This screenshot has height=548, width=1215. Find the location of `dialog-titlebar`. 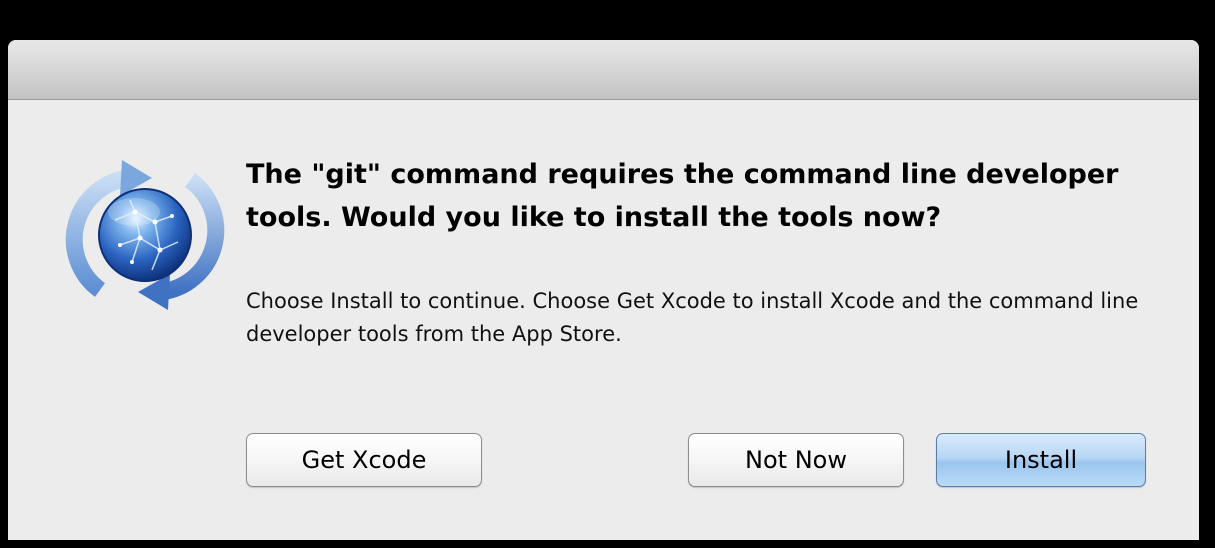

dialog-titlebar is located at coordinates (603, 70).